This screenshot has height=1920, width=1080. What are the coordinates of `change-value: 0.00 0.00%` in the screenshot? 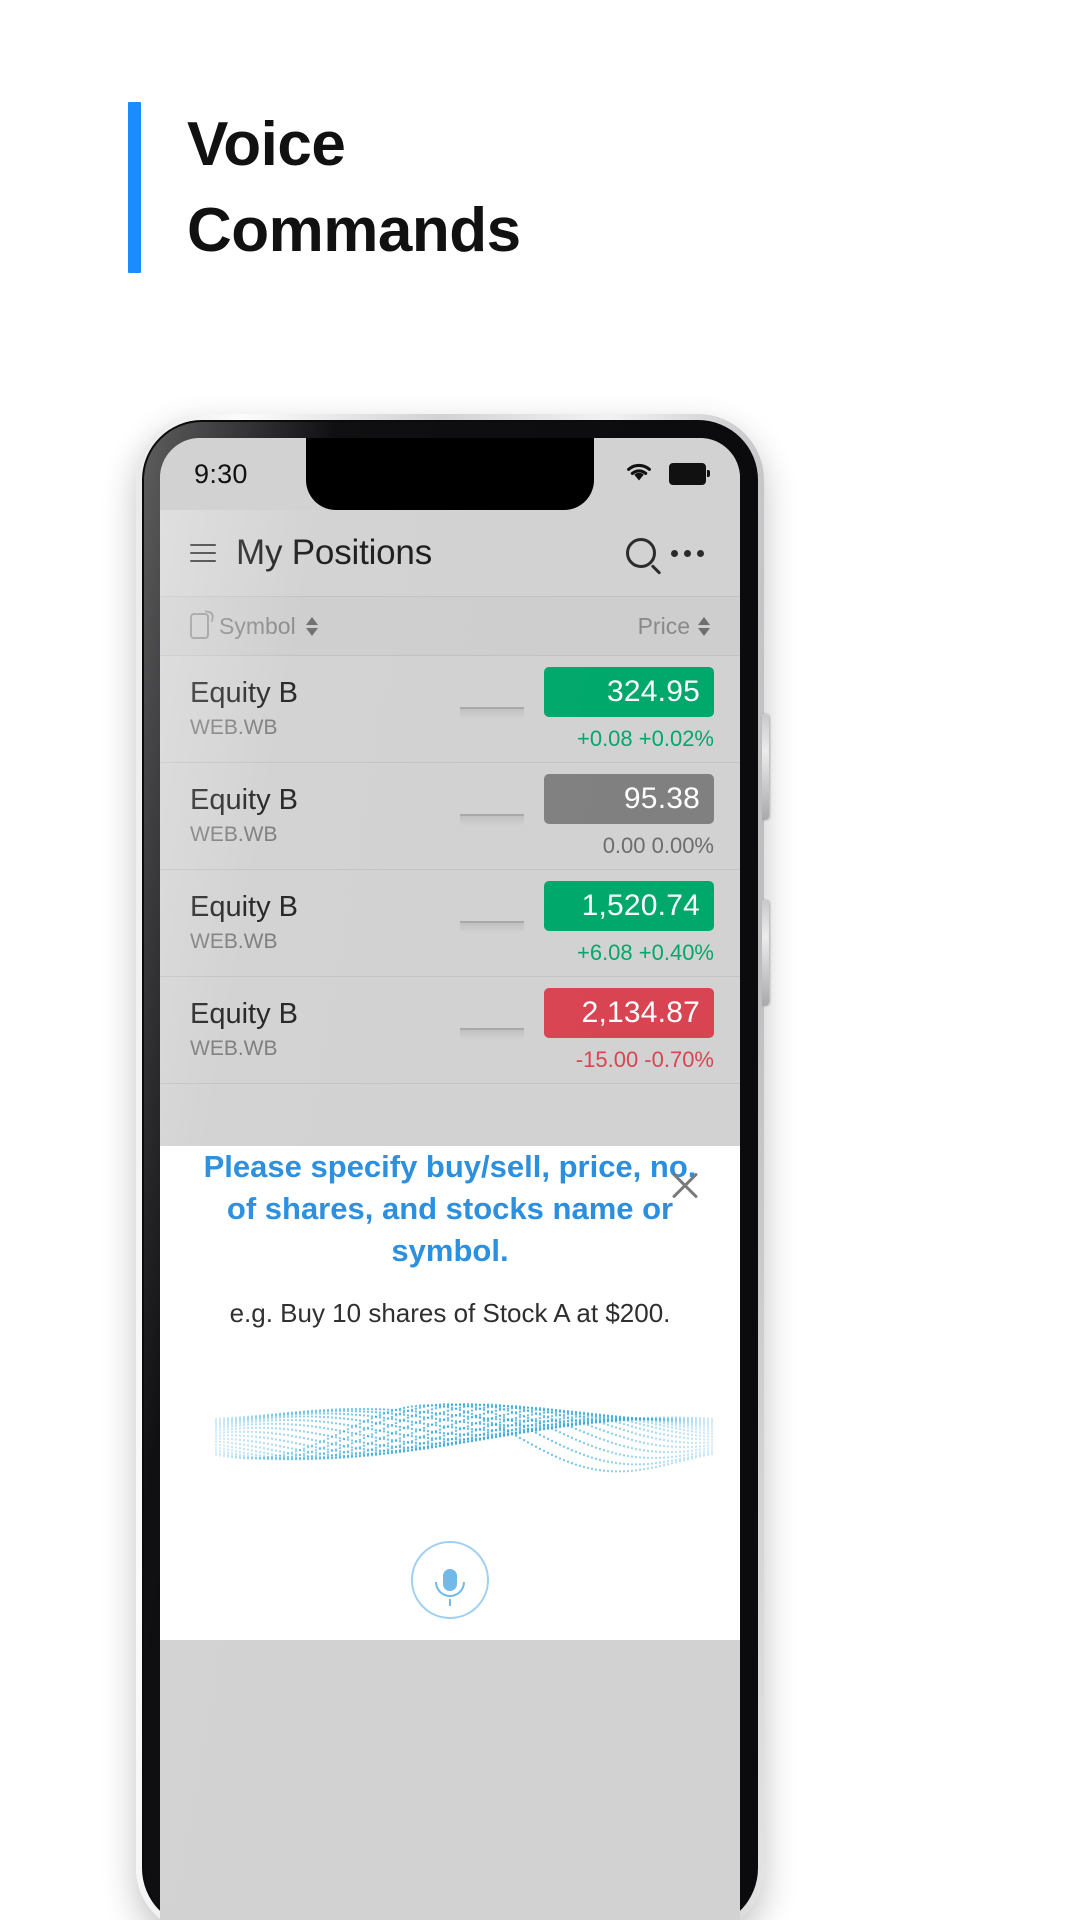 It's located at (658, 845).